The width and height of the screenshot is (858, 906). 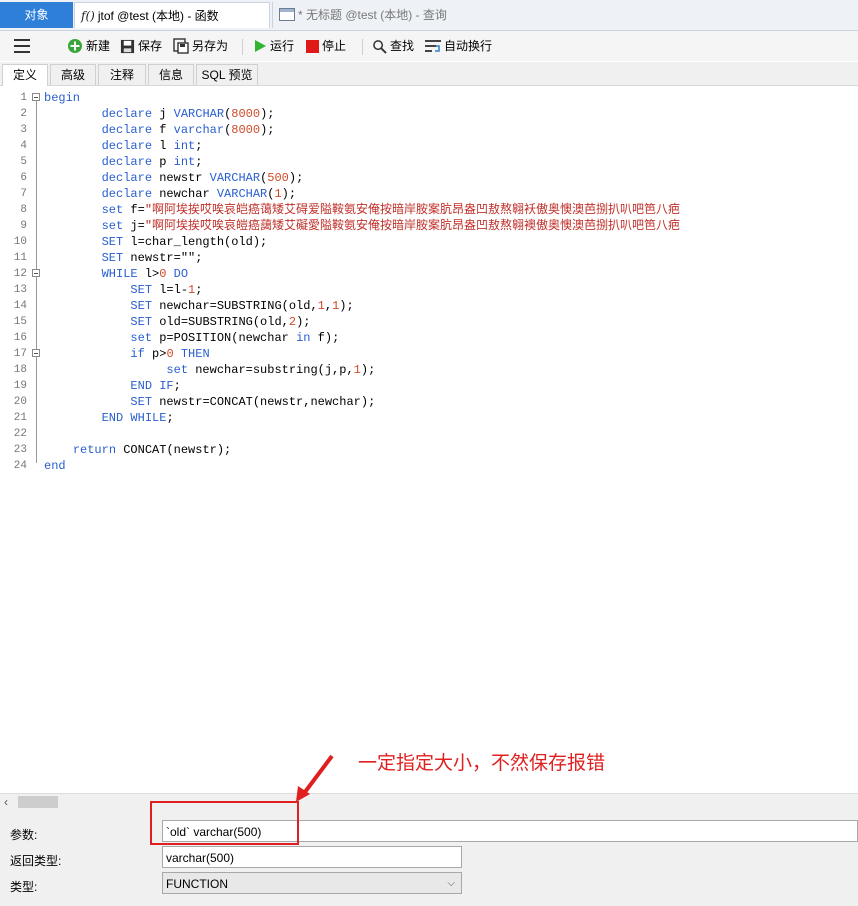 I want to click on function-icon: f(), so click(x=88, y=16).